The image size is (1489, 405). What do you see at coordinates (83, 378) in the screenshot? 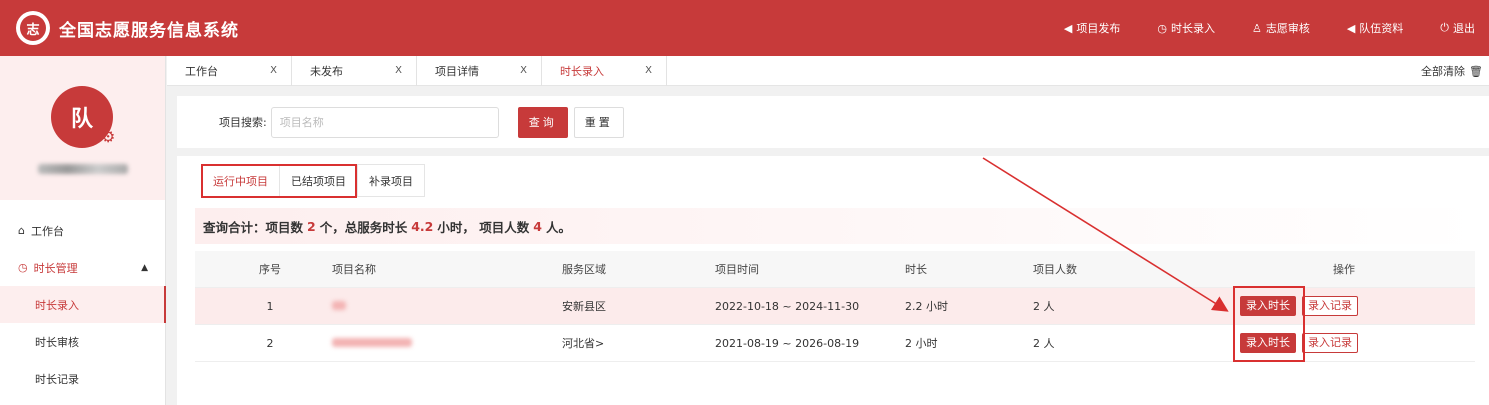
I see `sidebar-item-duration-records: 时长记录` at bounding box center [83, 378].